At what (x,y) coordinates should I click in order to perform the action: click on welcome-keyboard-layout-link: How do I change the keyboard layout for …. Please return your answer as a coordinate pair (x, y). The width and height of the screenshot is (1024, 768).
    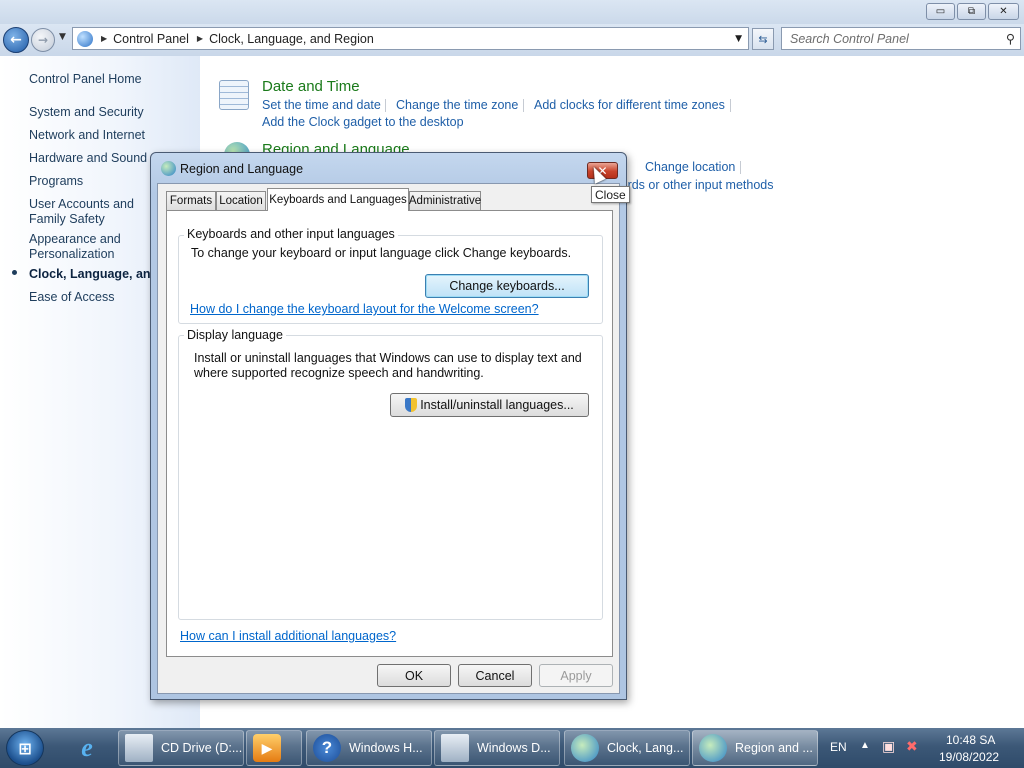
    Looking at the image, I should click on (364, 309).